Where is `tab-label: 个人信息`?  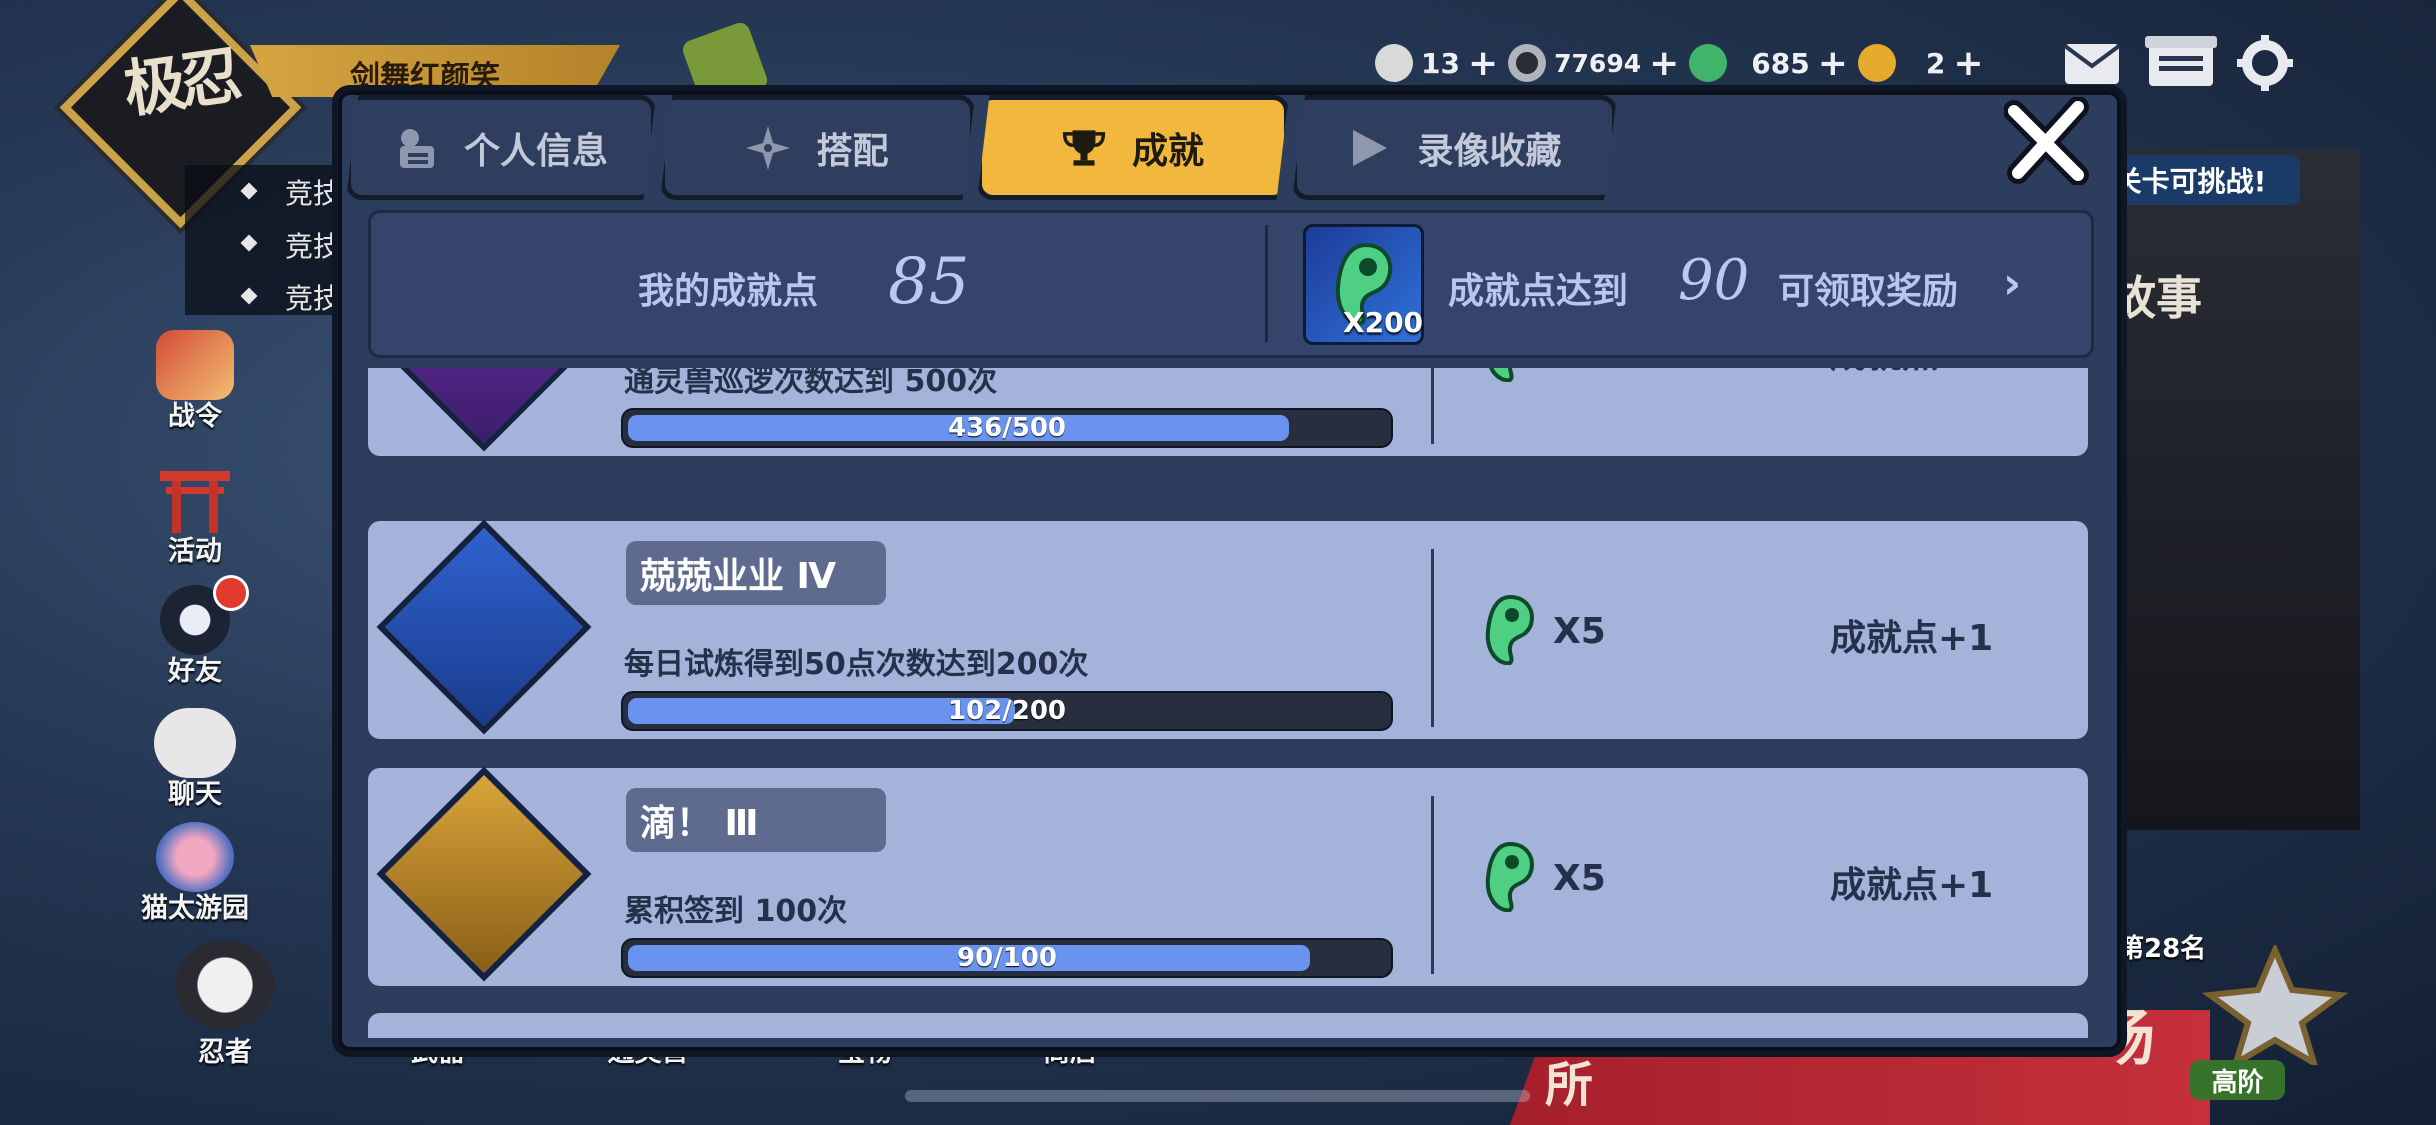 tab-label: 个人信息 is located at coordinates (535, 151).